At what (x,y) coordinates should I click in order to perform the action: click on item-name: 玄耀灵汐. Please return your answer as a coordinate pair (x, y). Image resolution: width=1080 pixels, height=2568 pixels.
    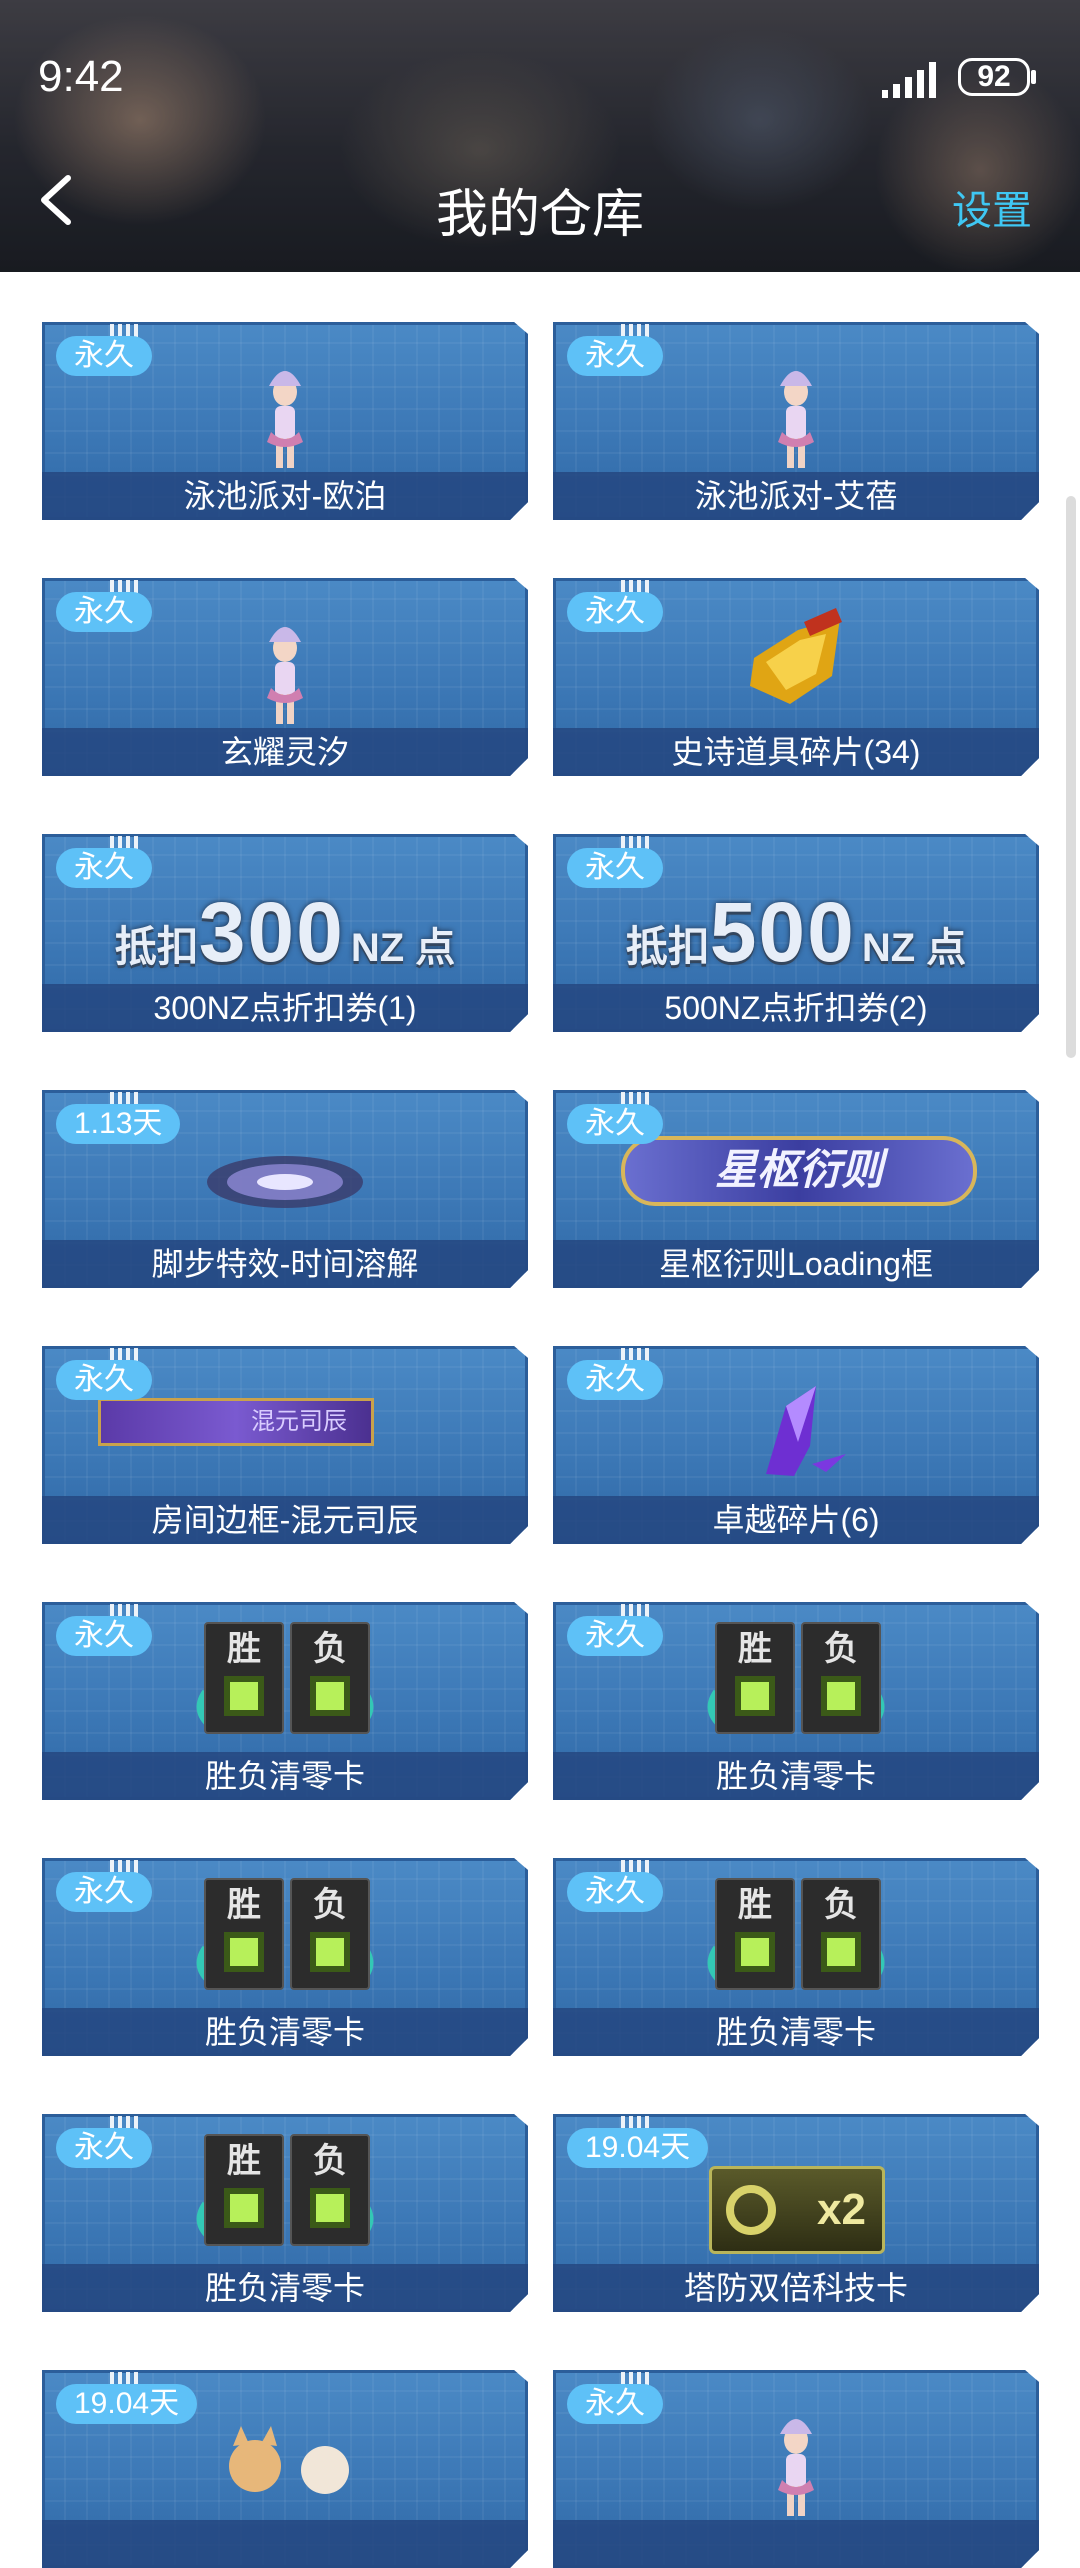
    Looking at the image, I should click on (285, 752).